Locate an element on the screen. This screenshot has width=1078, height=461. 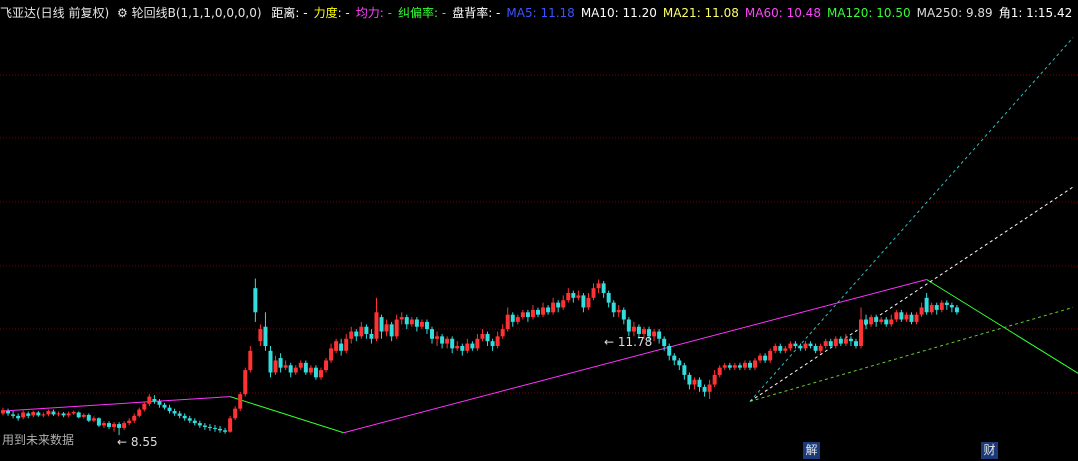
trend-line is located at coordinates (1002, 326).